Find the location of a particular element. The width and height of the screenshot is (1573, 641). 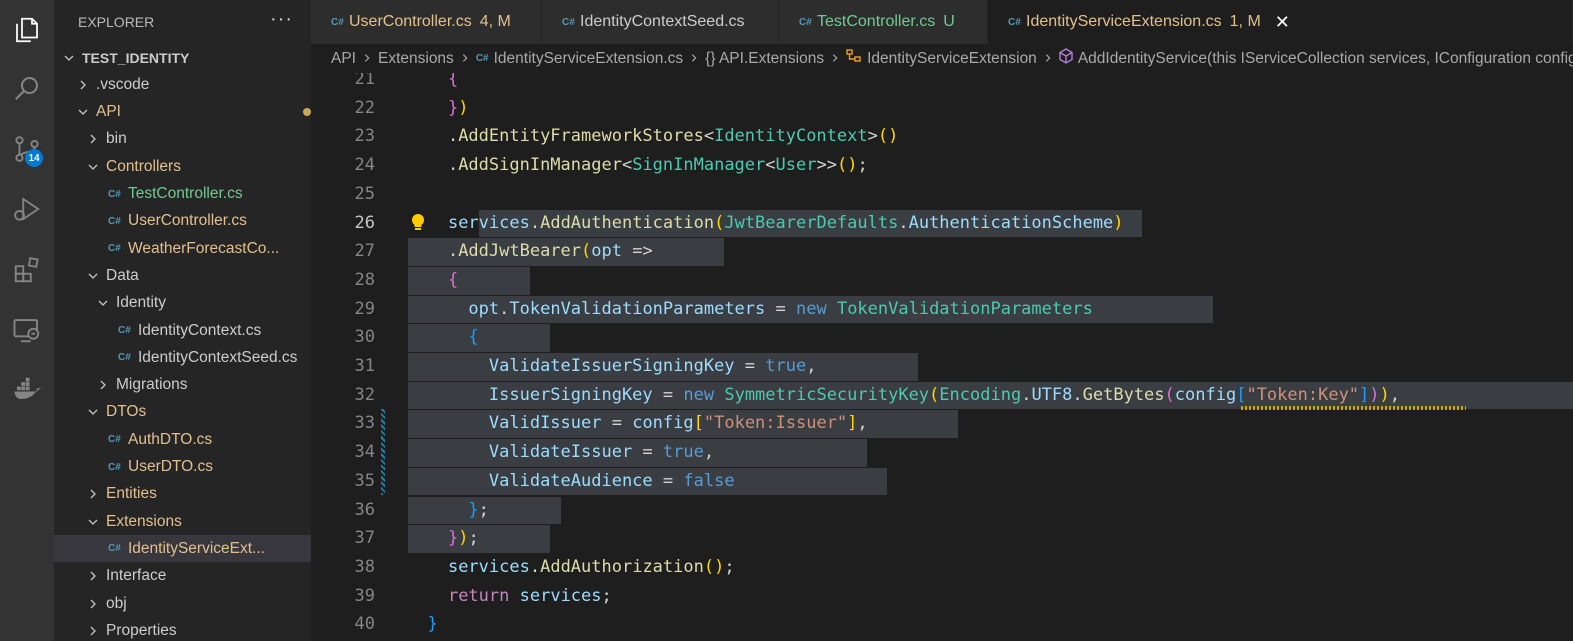

line-number: 26 is located at coordinates (364, 222).